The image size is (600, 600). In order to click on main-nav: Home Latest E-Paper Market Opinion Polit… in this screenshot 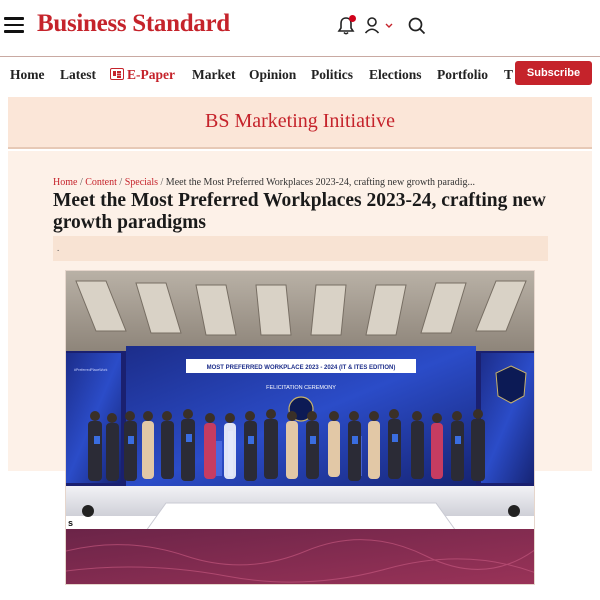, I will do `click(300, 74)`.